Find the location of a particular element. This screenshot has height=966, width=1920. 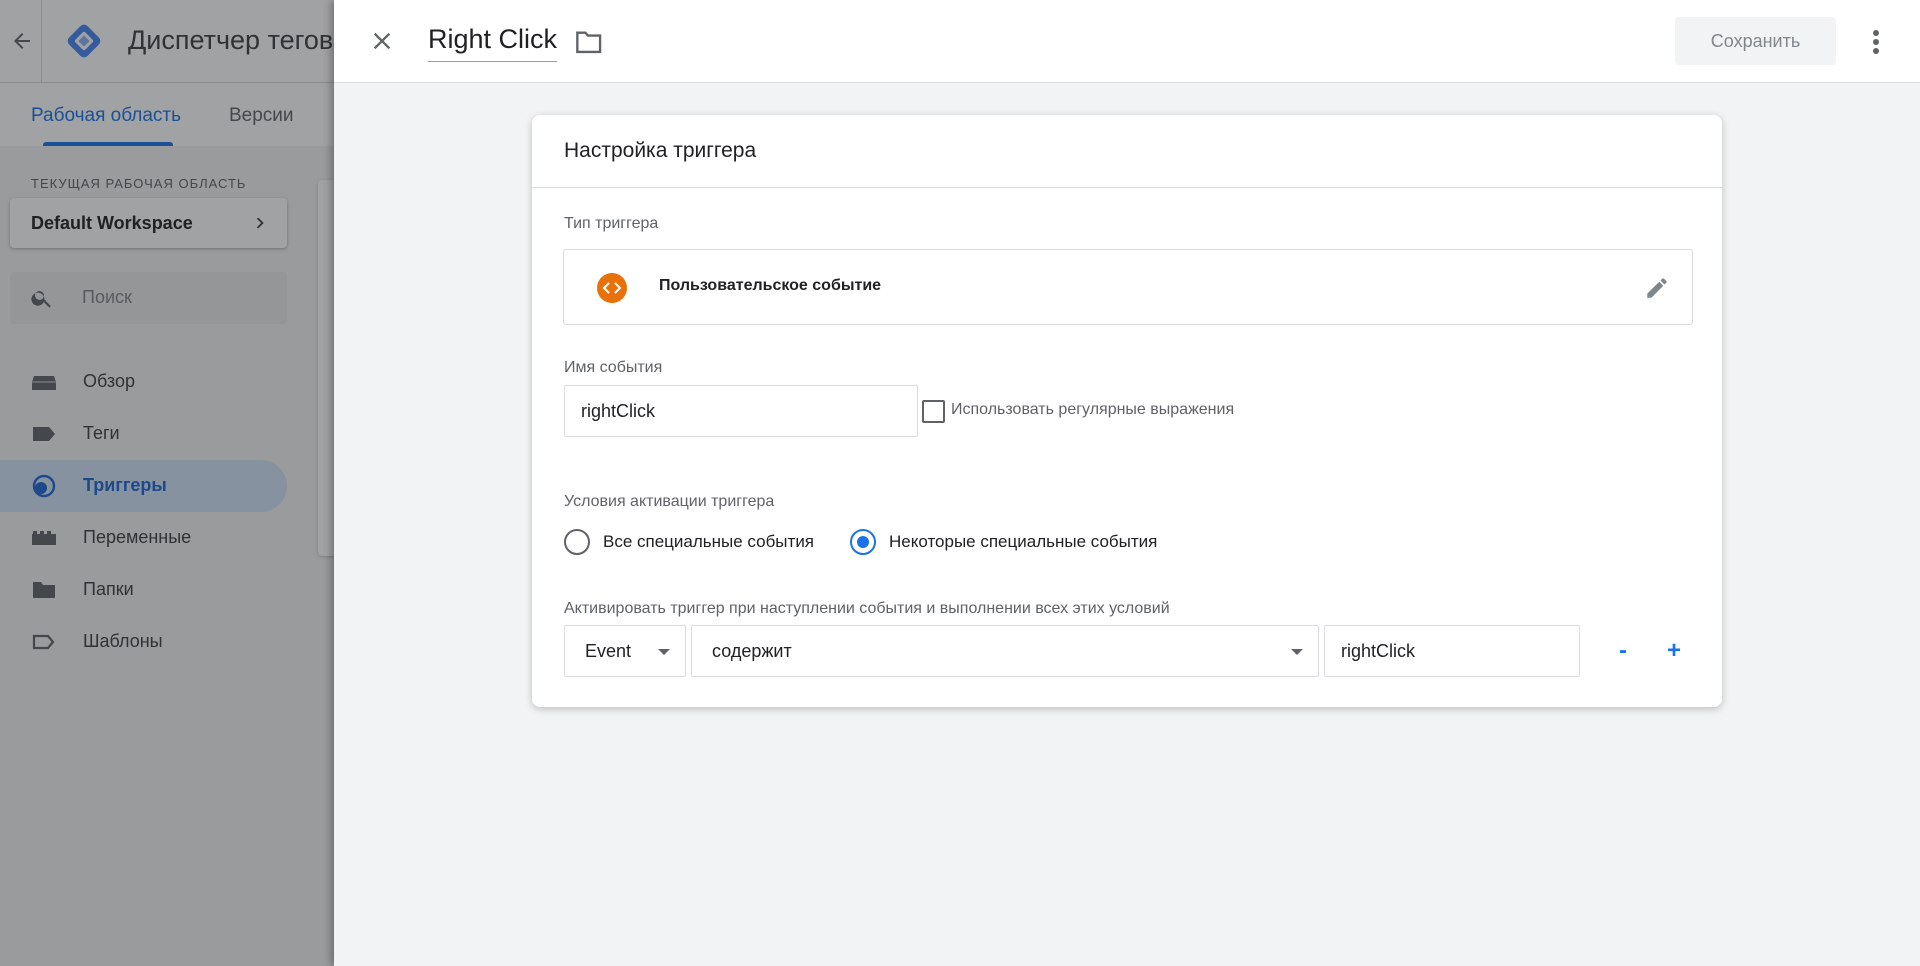

custom-event-icon is located at coordinates (612, 288).